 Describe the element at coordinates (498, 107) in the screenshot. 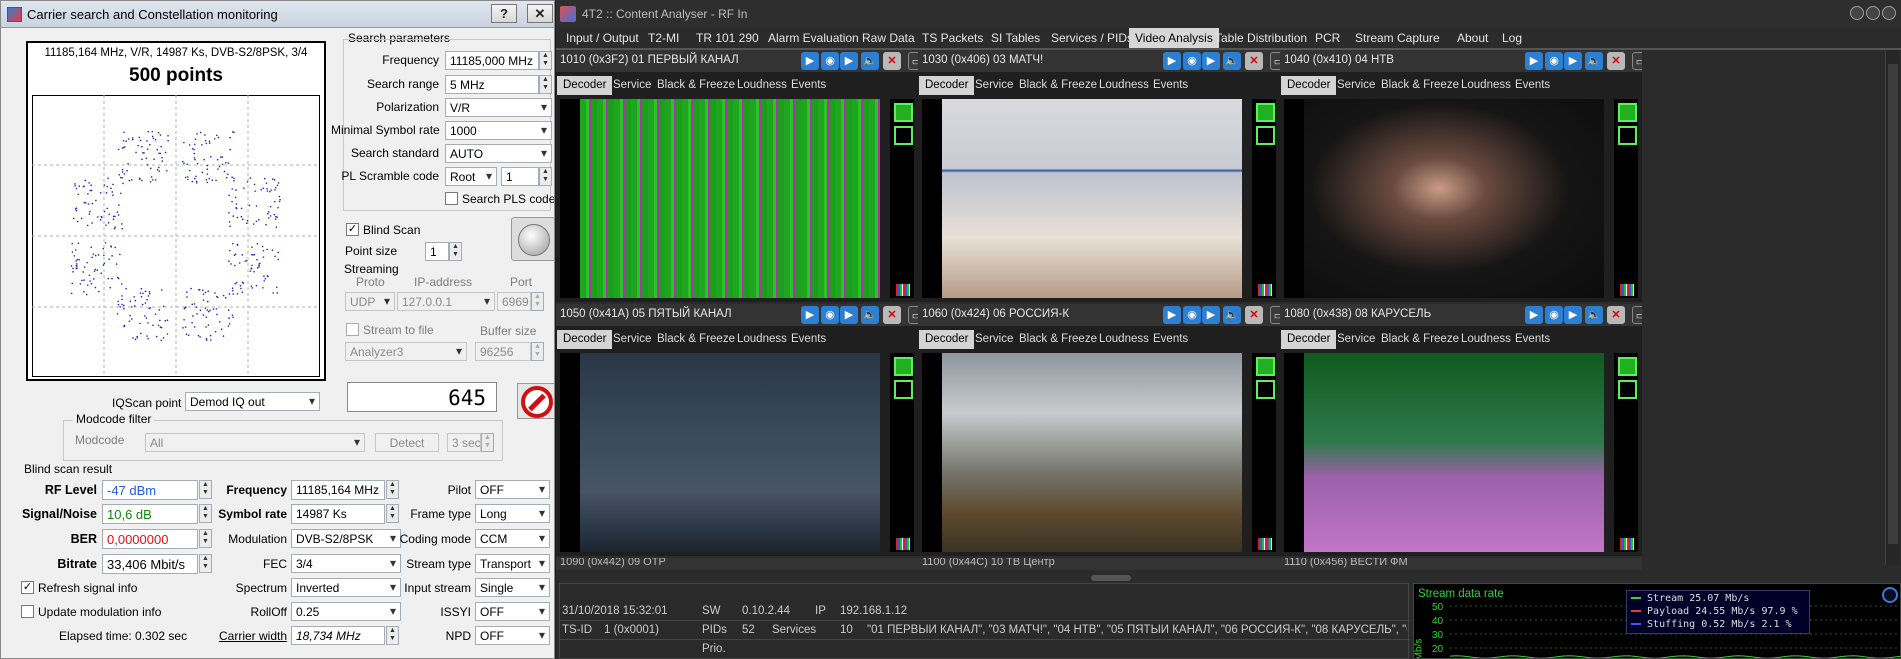

I see `polarization-select: V/R` at that location.